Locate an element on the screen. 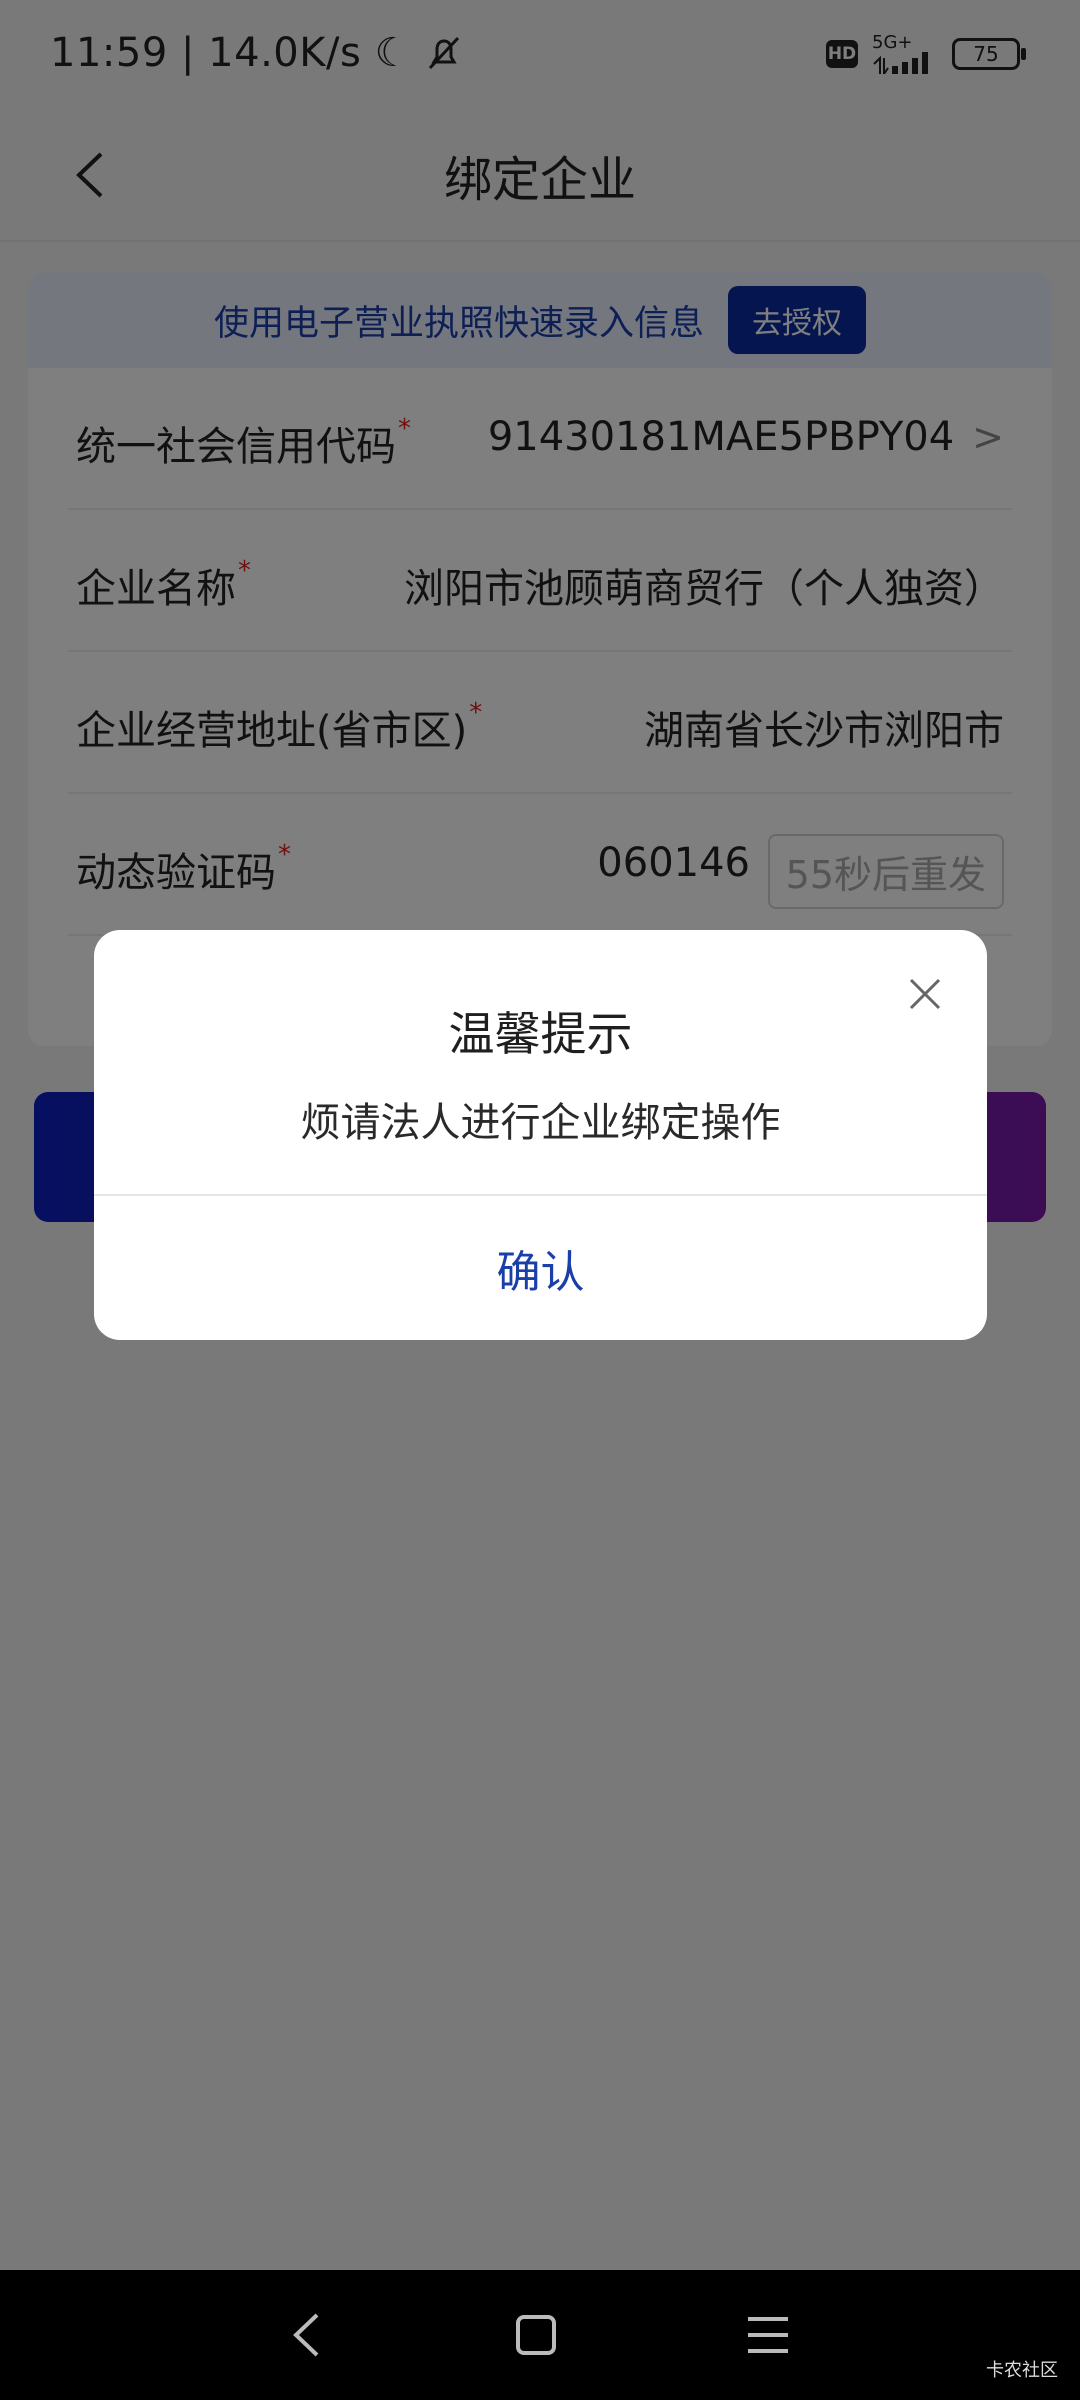  chevron-left-icon is located at coordinates (306, 2335).